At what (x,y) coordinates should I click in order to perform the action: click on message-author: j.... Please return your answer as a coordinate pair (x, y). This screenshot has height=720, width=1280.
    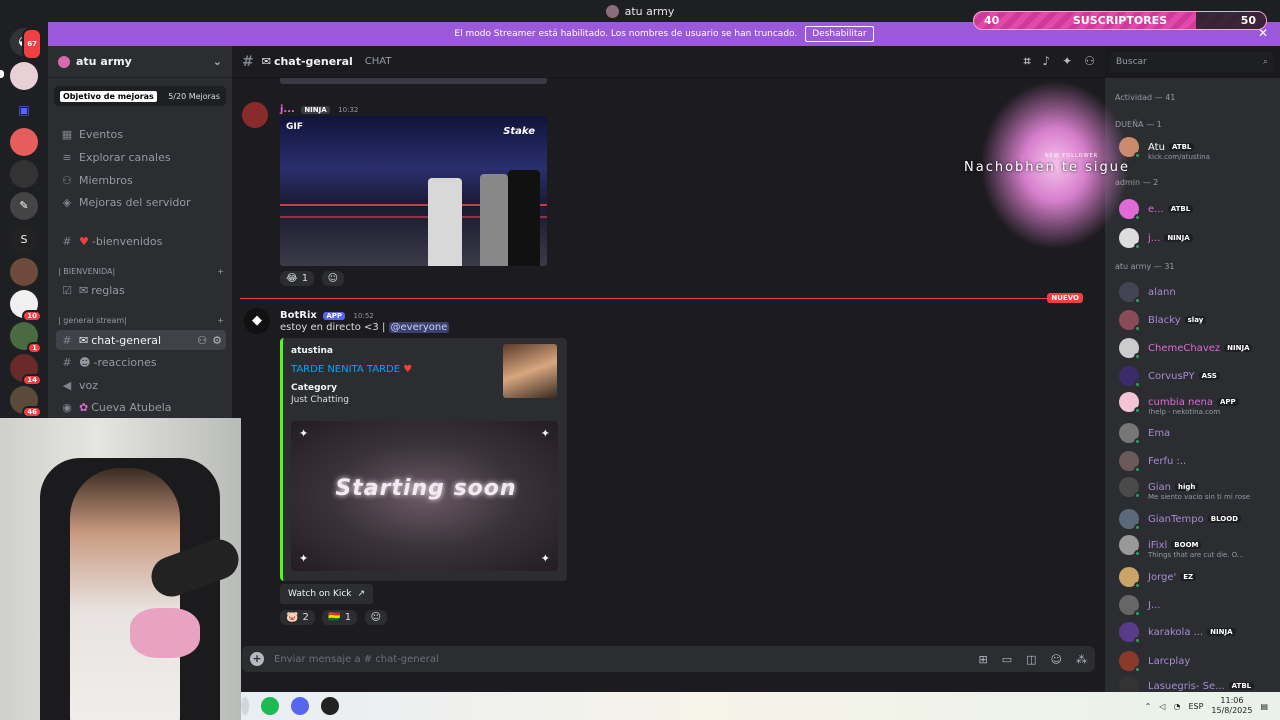
    Looking at the image, I should click on (287, 109).